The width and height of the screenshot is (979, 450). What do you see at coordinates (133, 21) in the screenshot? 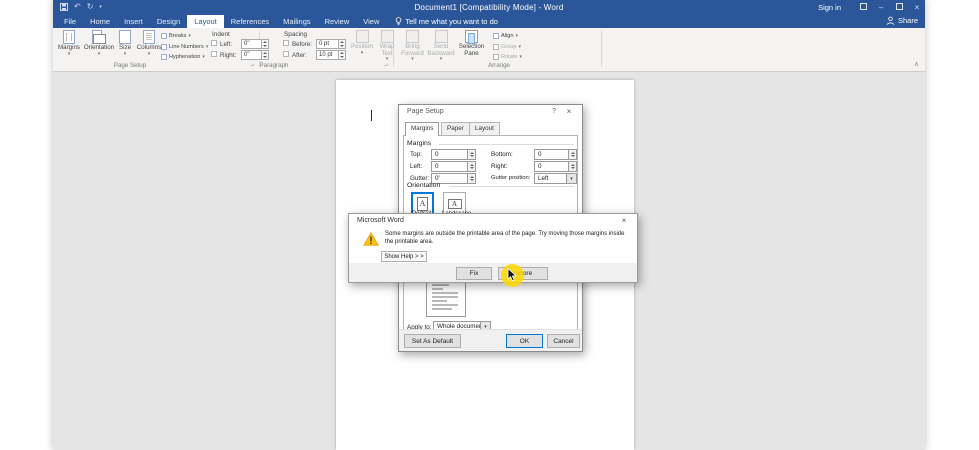
I see `tab-insert: Insert` at bounding box center [133, 21].